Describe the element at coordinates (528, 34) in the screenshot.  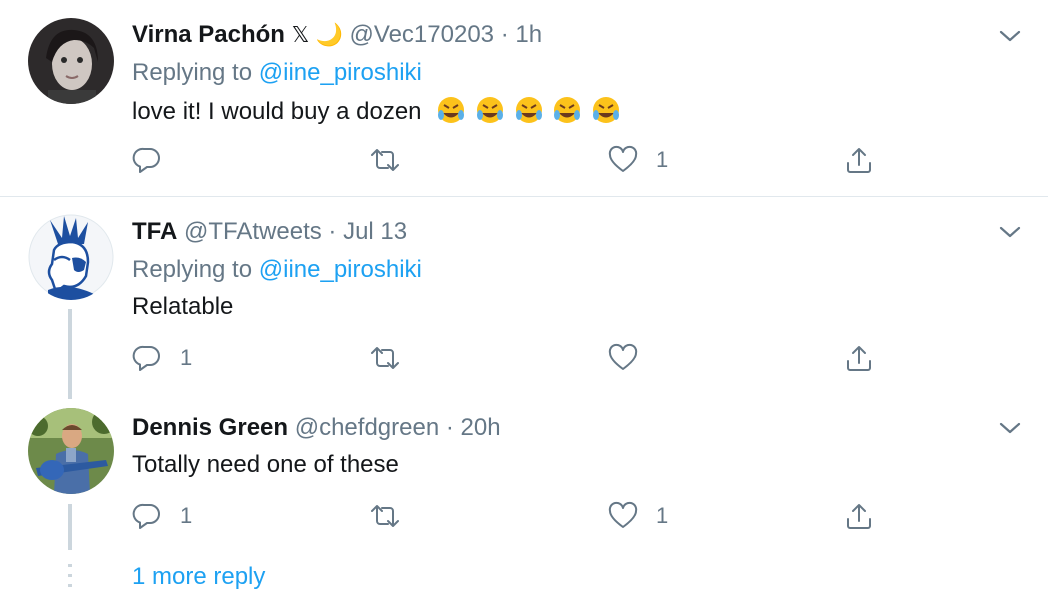
I see `timestamp: 1h` at that location.